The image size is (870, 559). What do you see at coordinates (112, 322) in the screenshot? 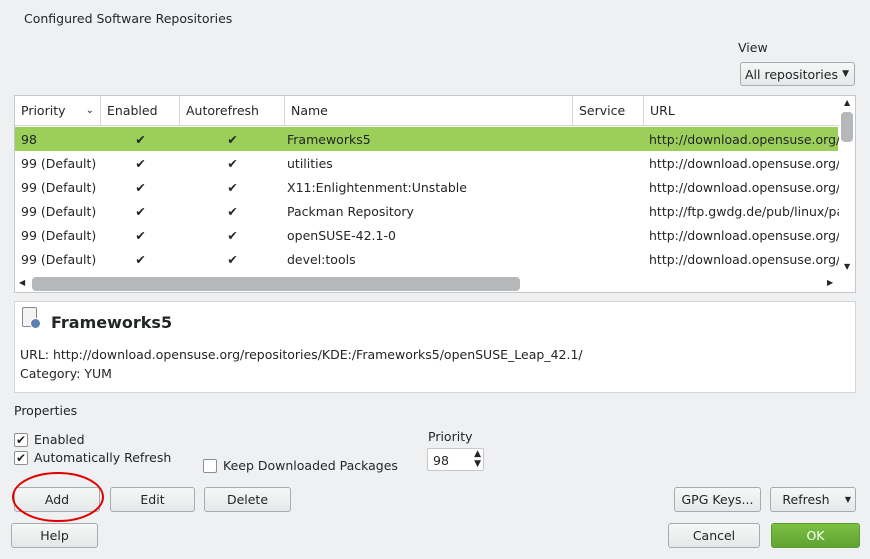
I see `detail-name: Frameworks5` at bounding box center [112, 322].